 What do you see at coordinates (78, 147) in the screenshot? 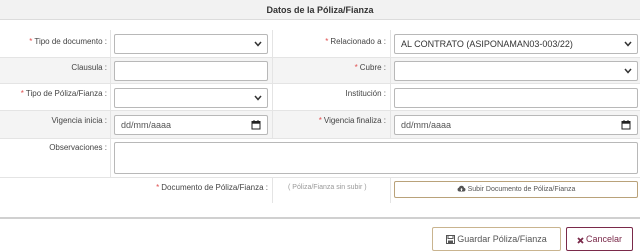
I see `observaciones-label: Observaciones :` at bounding box center [78, 147].